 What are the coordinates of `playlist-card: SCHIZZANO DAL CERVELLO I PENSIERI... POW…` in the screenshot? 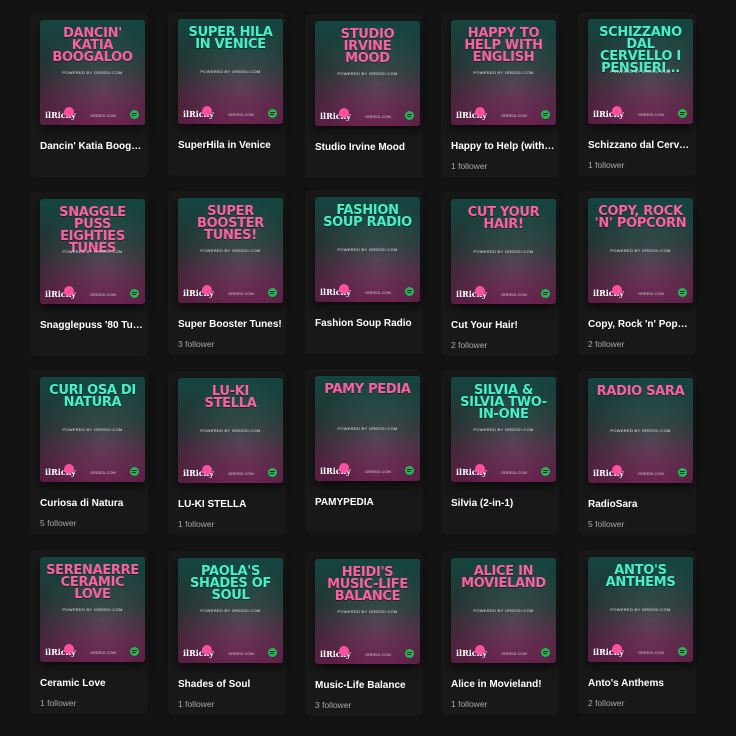 It's located at (637, 94).